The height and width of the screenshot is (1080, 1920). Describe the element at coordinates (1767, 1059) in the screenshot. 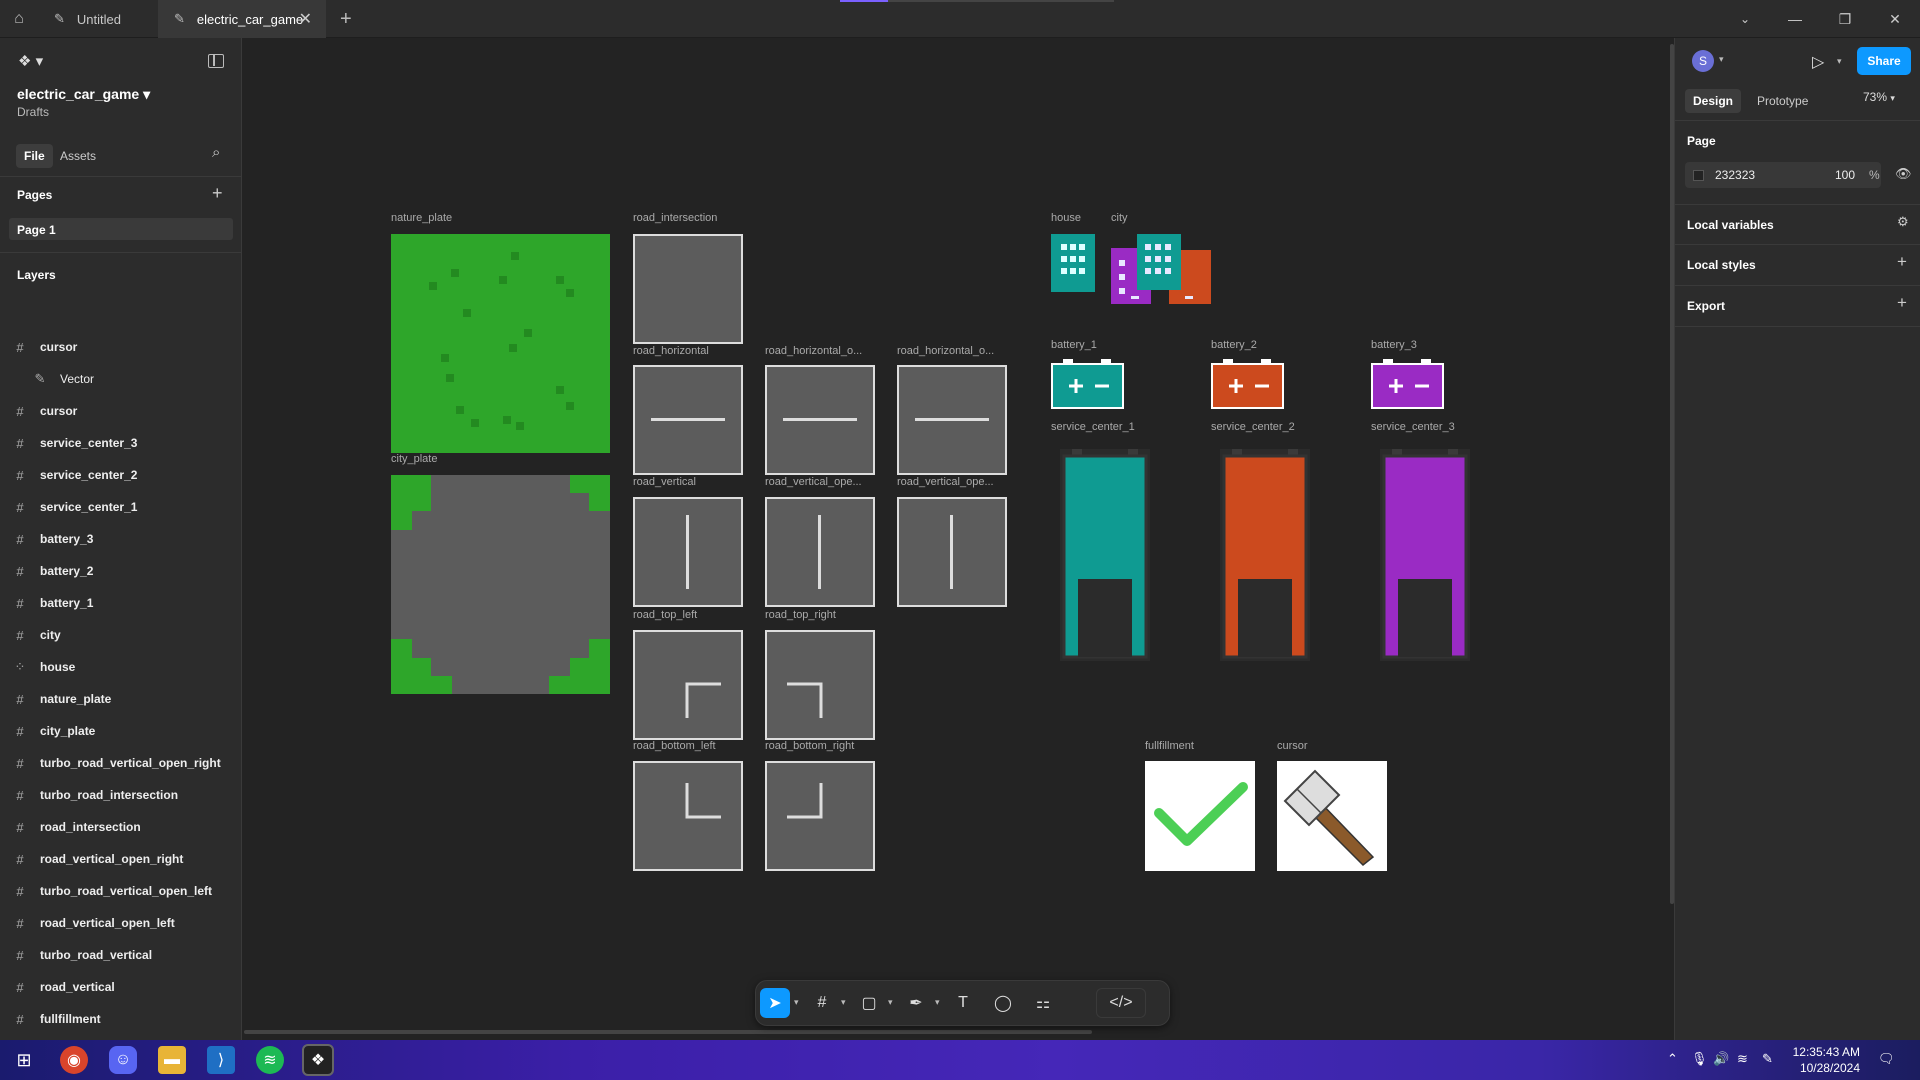

I see `pen-icon: ✎` at that location.